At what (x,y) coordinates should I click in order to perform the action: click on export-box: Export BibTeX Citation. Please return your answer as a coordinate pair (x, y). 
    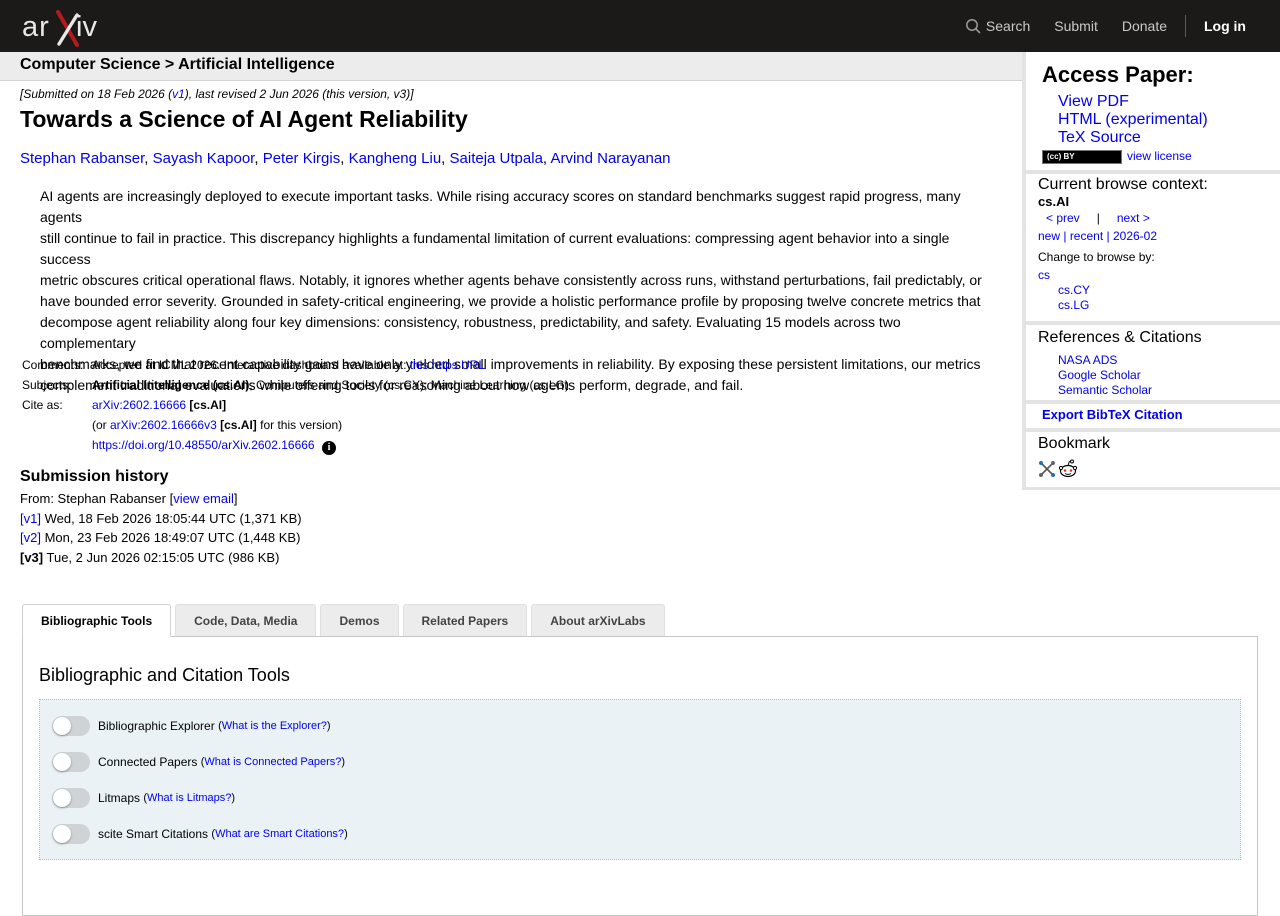
    Looking at the image, I should click on (1153, 416).